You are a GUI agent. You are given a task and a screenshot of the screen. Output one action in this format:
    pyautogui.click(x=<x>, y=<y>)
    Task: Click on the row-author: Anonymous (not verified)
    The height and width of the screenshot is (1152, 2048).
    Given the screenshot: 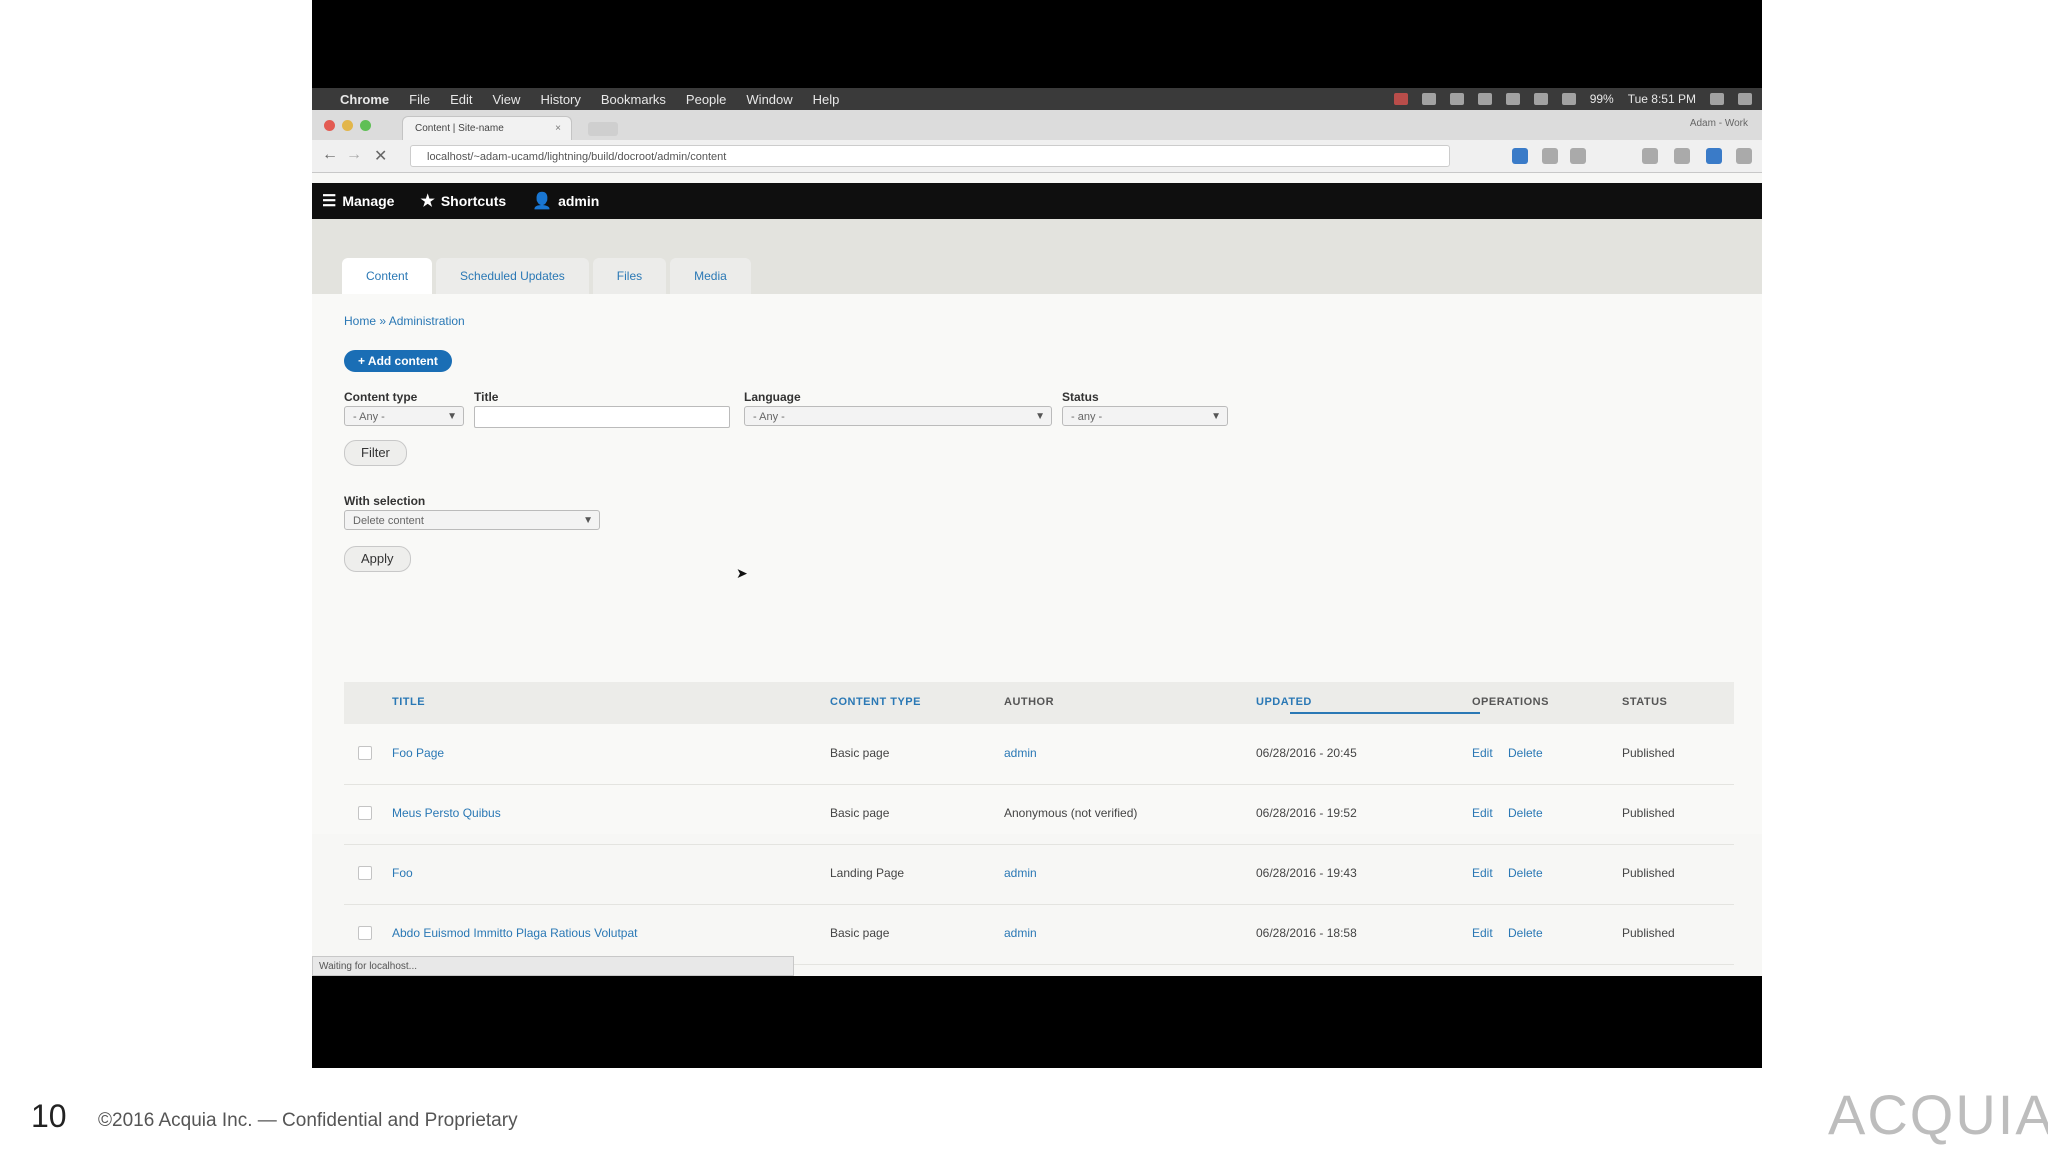 What is the action you would take?
    pyautogui.click(x=1071, y=813)
    